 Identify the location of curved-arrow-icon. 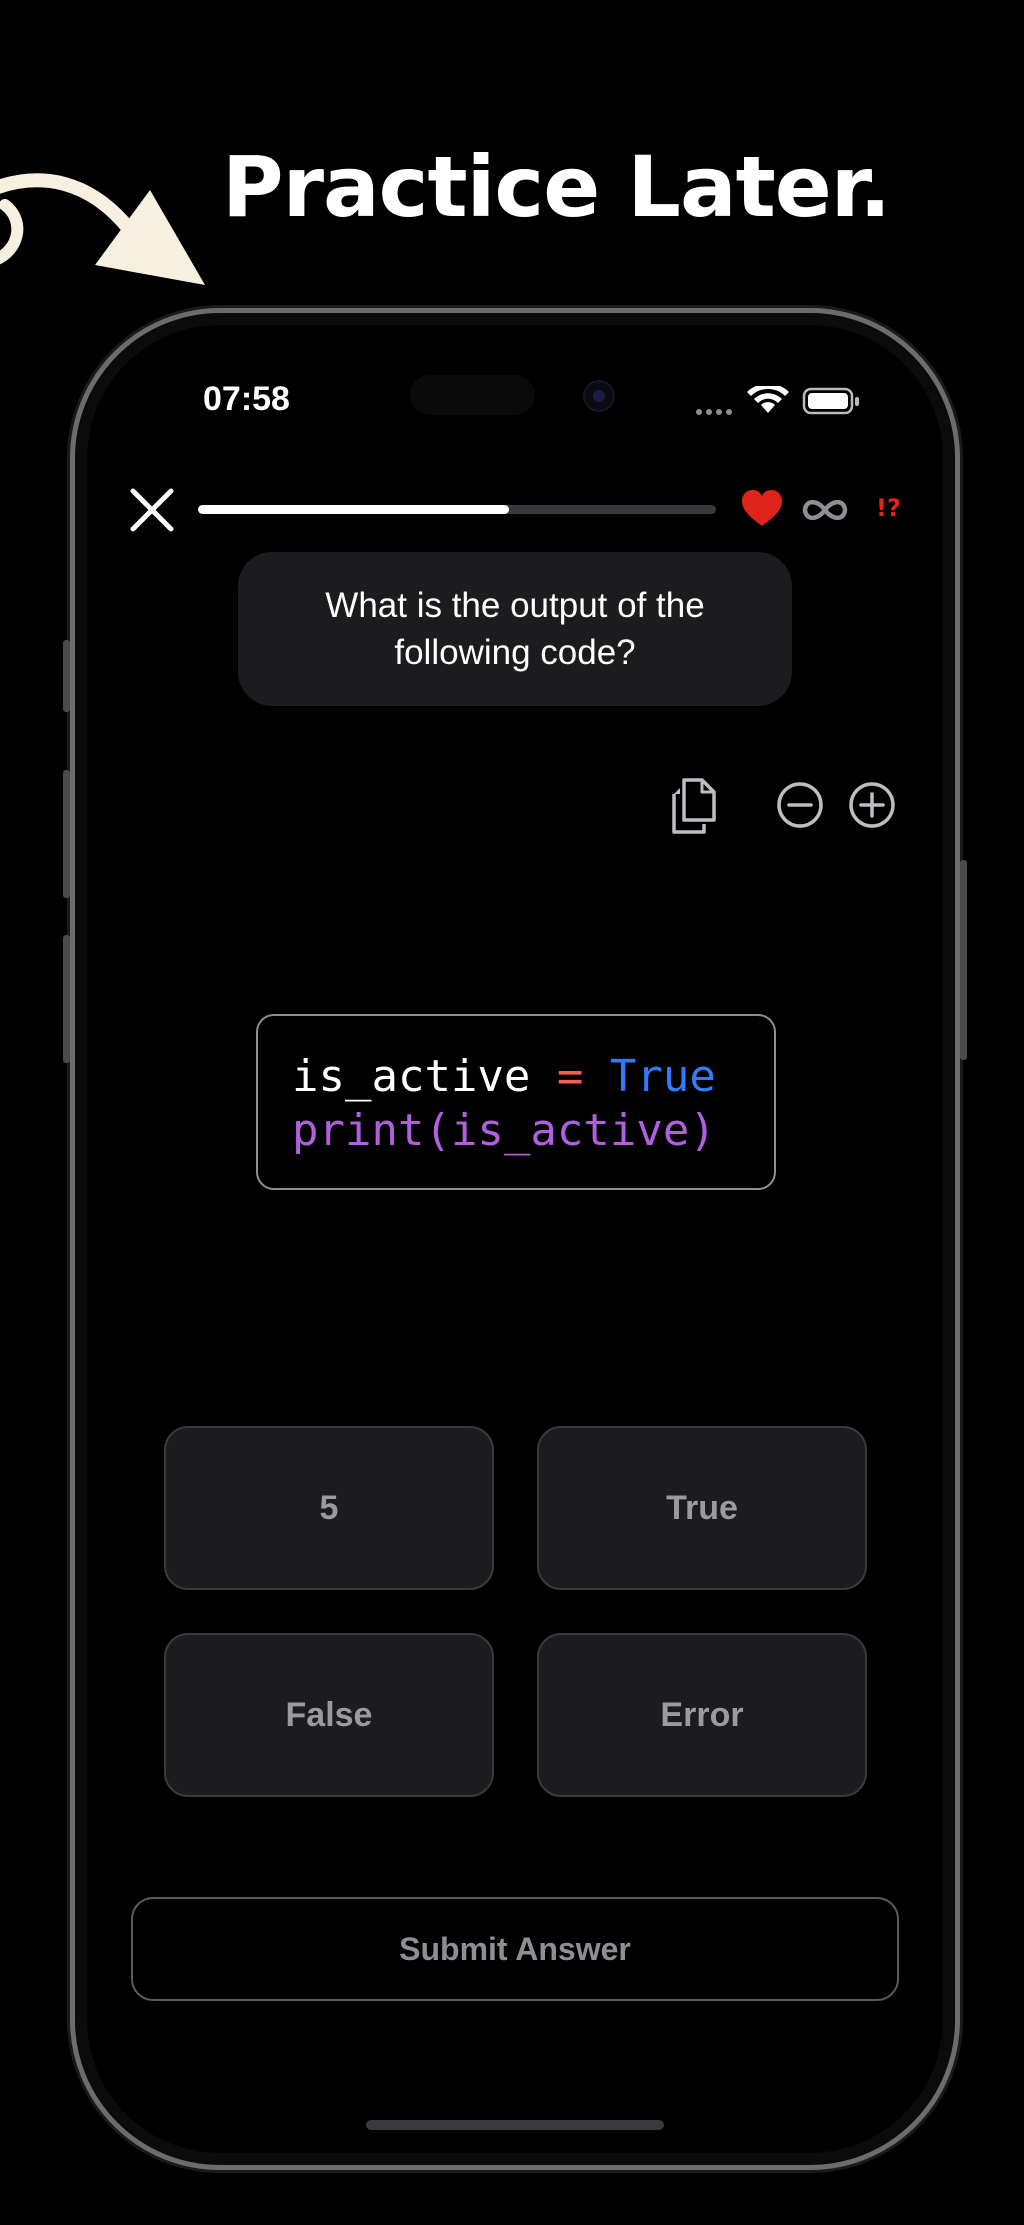
(102, 229).